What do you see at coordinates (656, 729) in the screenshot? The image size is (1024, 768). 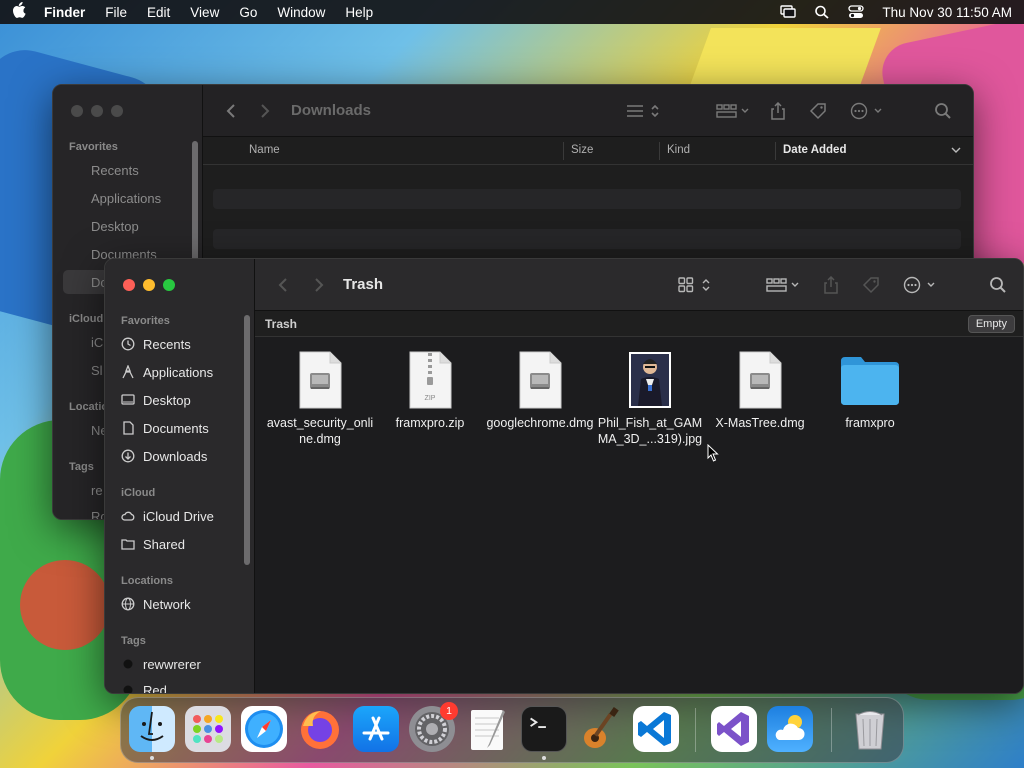 I see `dock-vscode-icon` at bounding box center [656, 729].